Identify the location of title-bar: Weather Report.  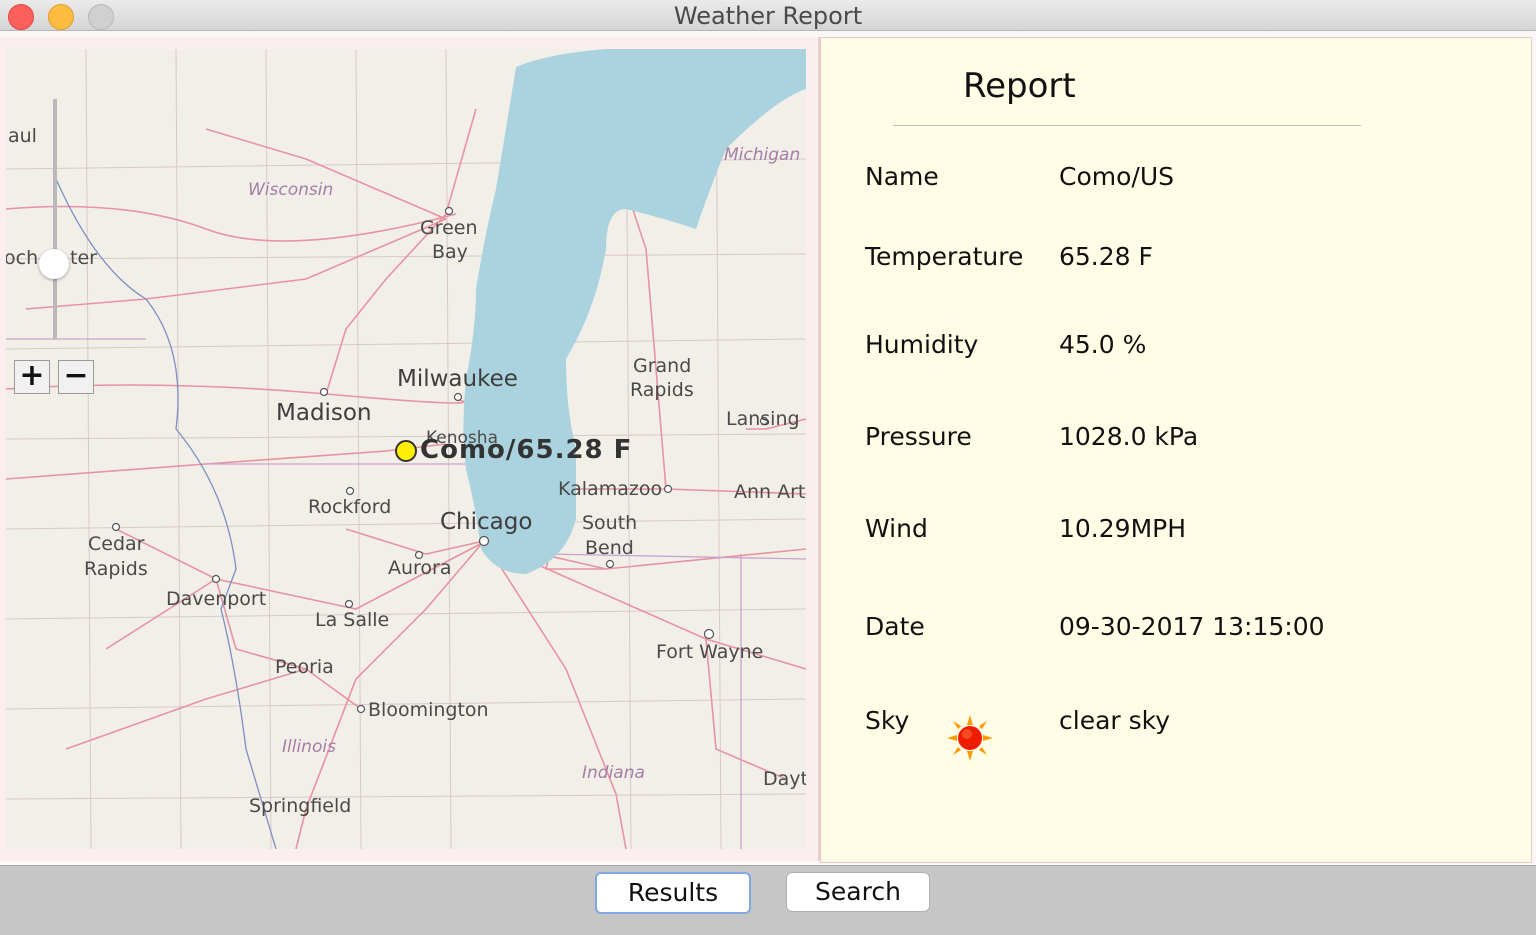
(768, 15).